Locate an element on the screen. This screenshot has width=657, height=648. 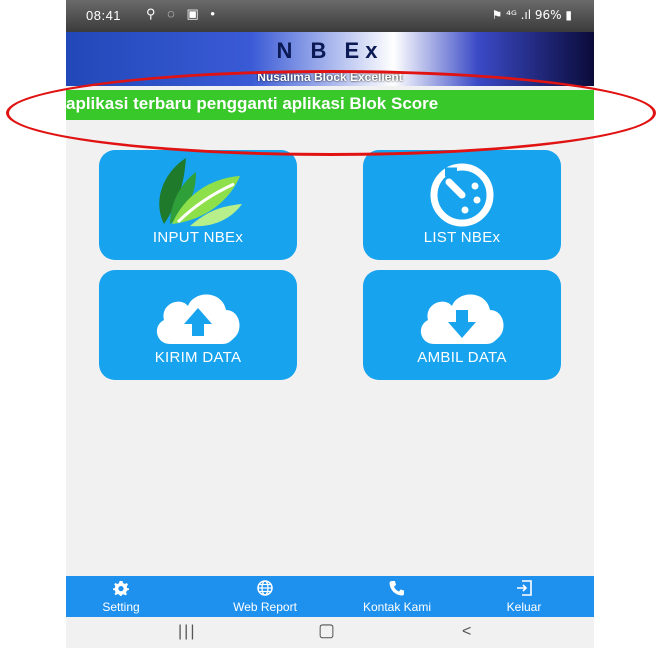
clock-list-icon is located at coordinates (462, 195).